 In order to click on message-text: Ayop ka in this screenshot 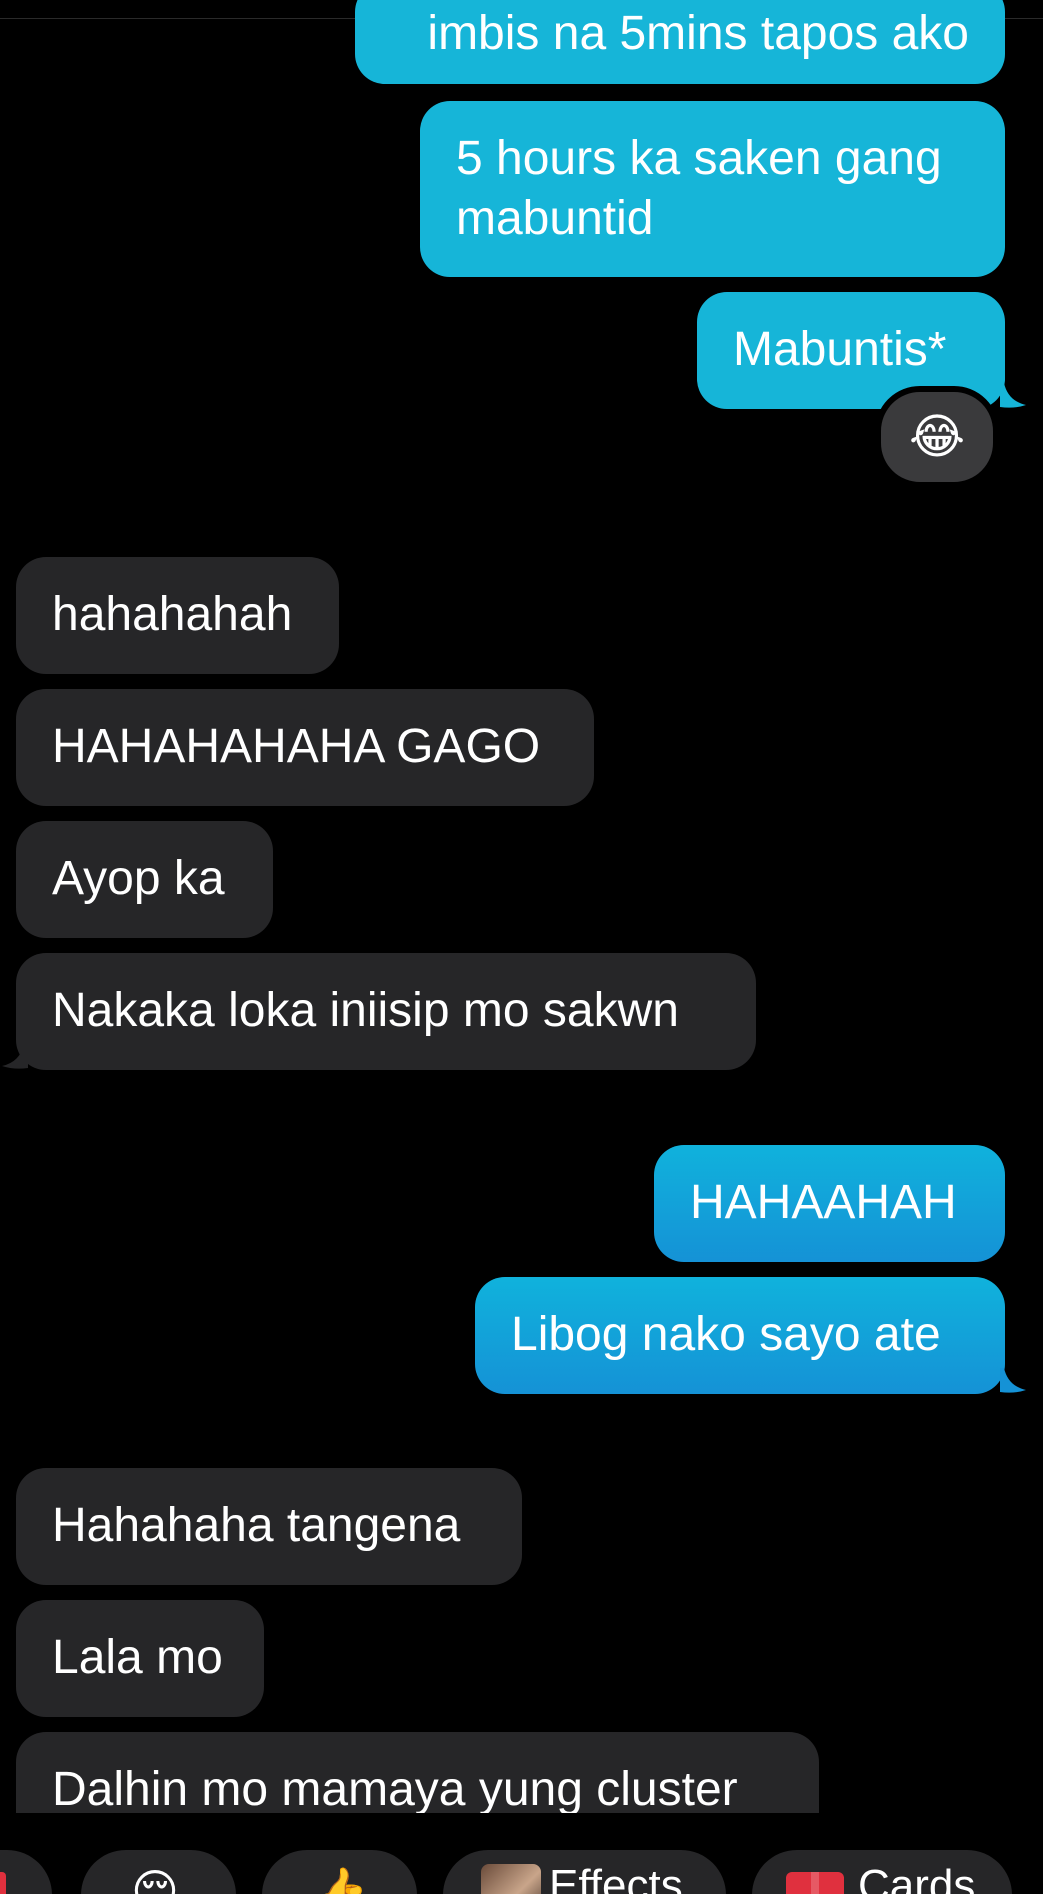, I will do `click(138, 878)`.